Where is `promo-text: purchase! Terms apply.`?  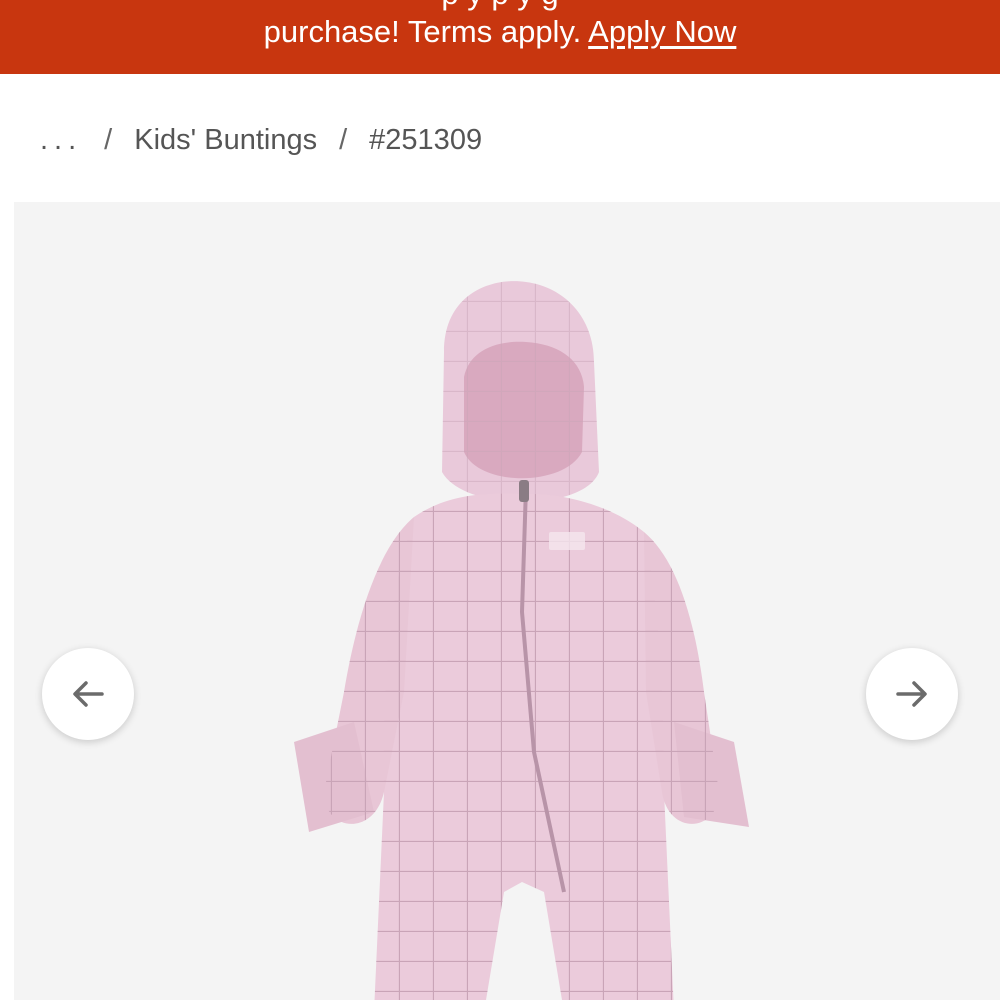 promo-text: purchase! Terms apply. is located at coordinates (422, 31).